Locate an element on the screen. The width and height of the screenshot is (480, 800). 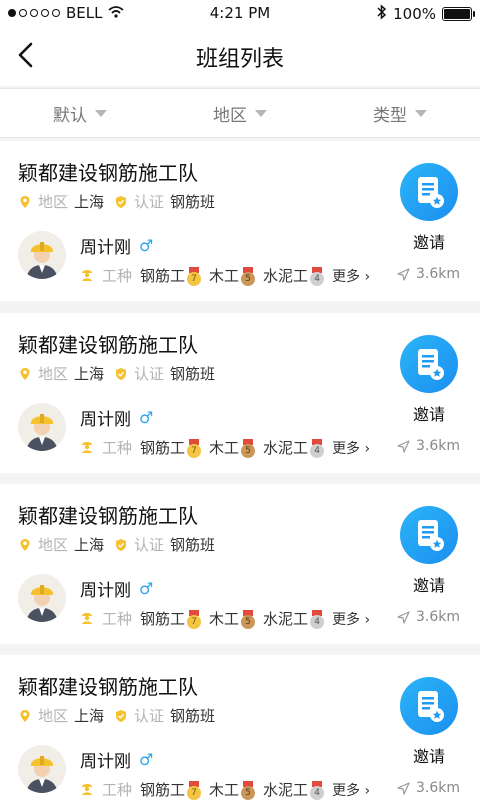
distance: 3.6km is located at coordinates (428, 274).